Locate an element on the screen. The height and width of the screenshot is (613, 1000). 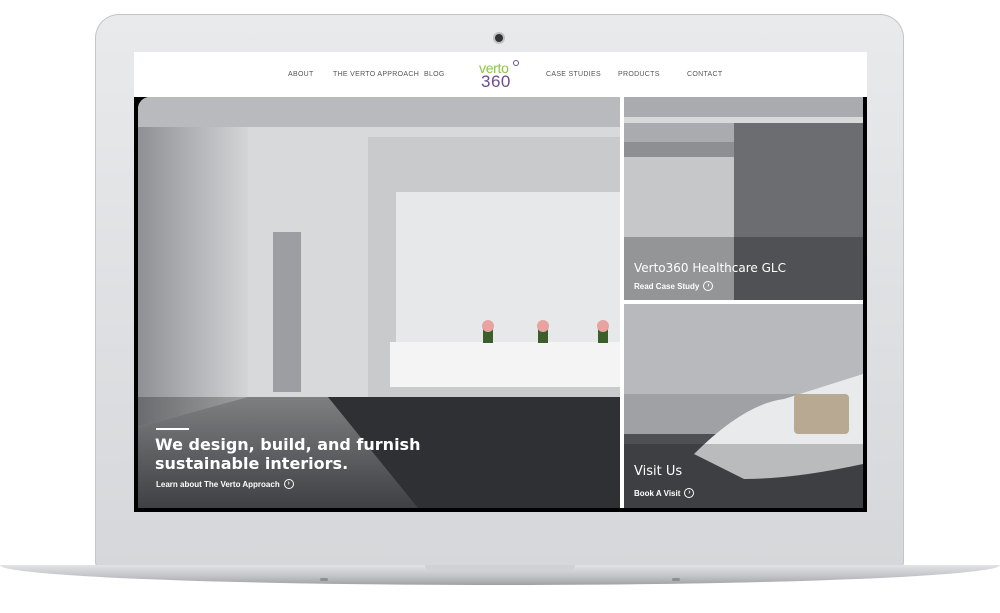
nav-about: ABOUT is located at coordinates (301, 74).